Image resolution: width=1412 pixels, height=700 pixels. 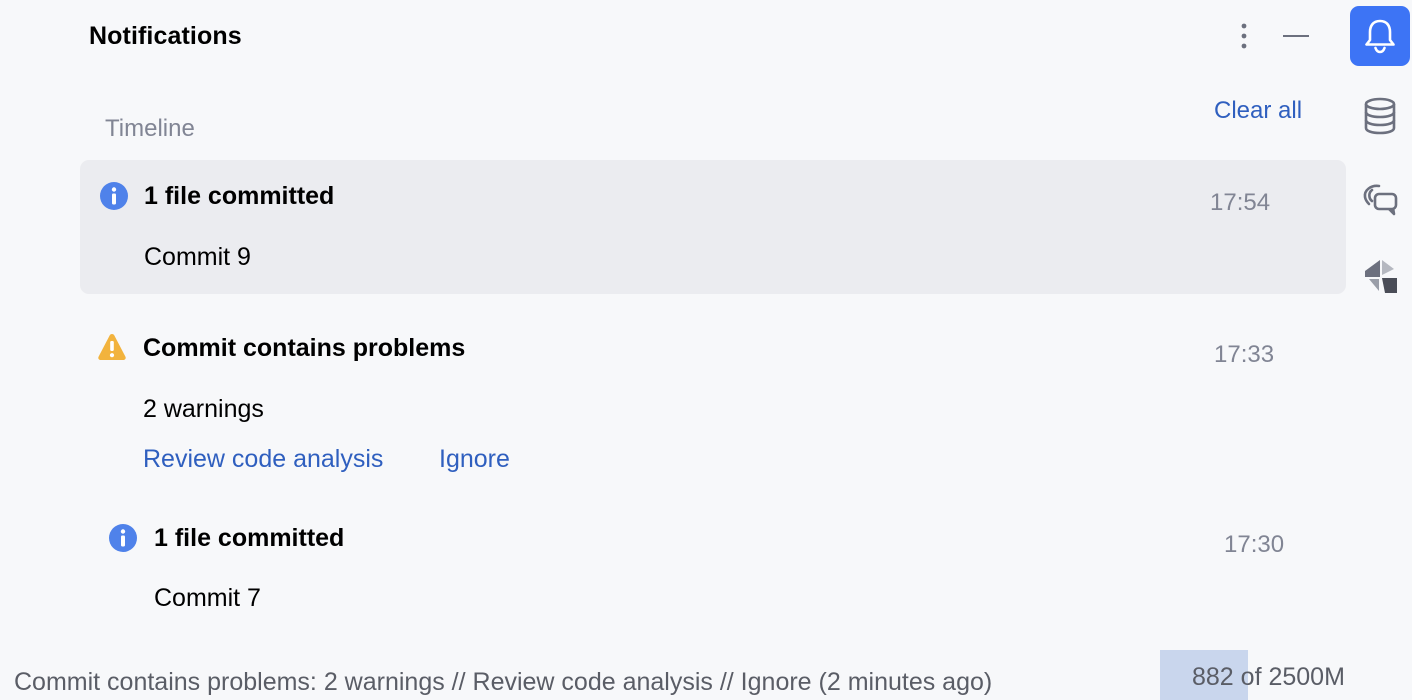 I want to click on tool-window-database, so click(x=1380, y=116).